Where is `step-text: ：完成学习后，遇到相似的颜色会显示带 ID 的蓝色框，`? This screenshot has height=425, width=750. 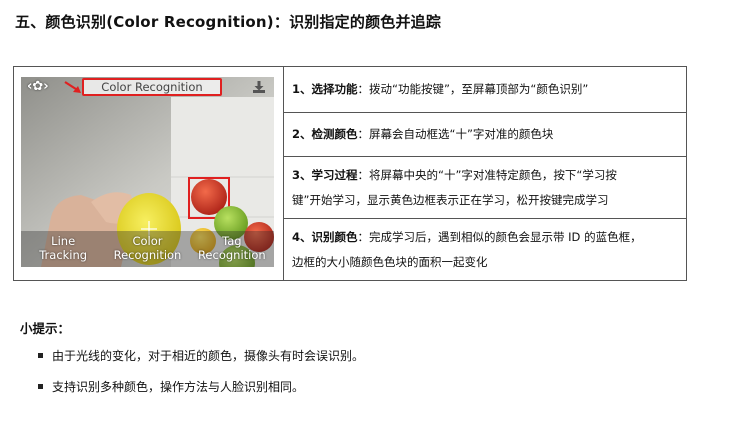
step-text: ：完成学习后，遇到相似的颜色会显示带 ID 的蓝色框， is located at coordinates (499, 236).